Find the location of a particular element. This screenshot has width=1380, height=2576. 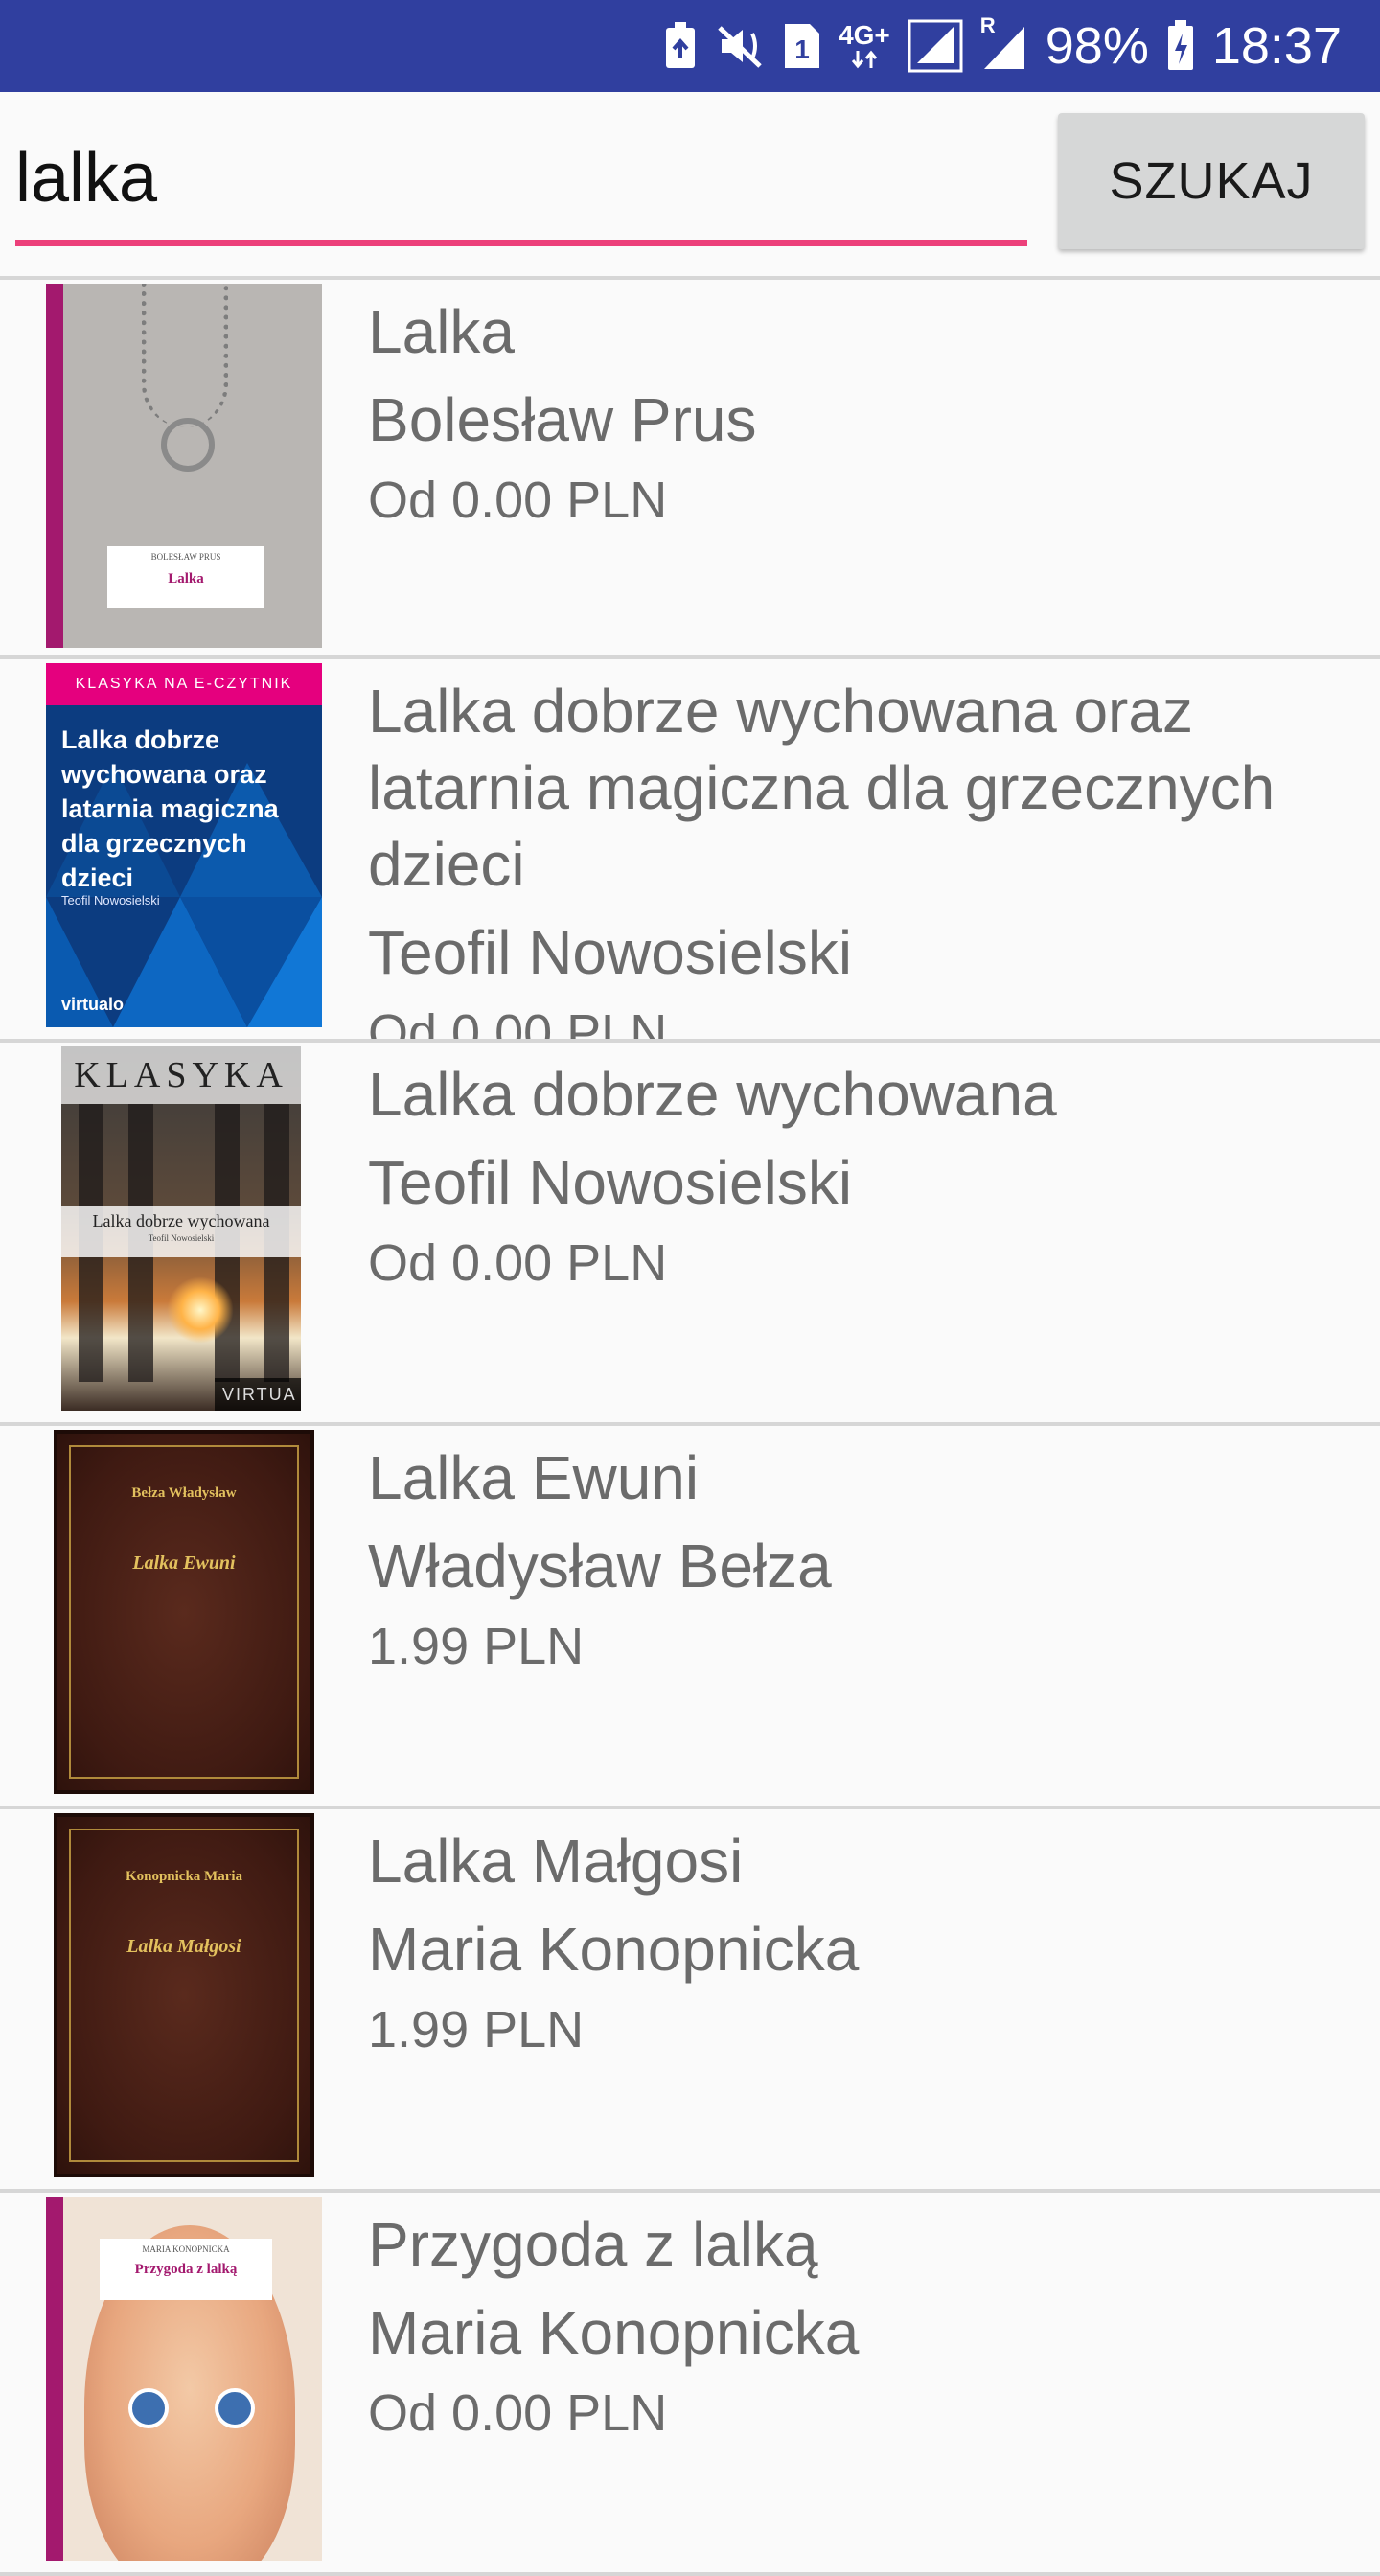

cover-author: Konopnicka Maria is located at coordinates (184, 1876).